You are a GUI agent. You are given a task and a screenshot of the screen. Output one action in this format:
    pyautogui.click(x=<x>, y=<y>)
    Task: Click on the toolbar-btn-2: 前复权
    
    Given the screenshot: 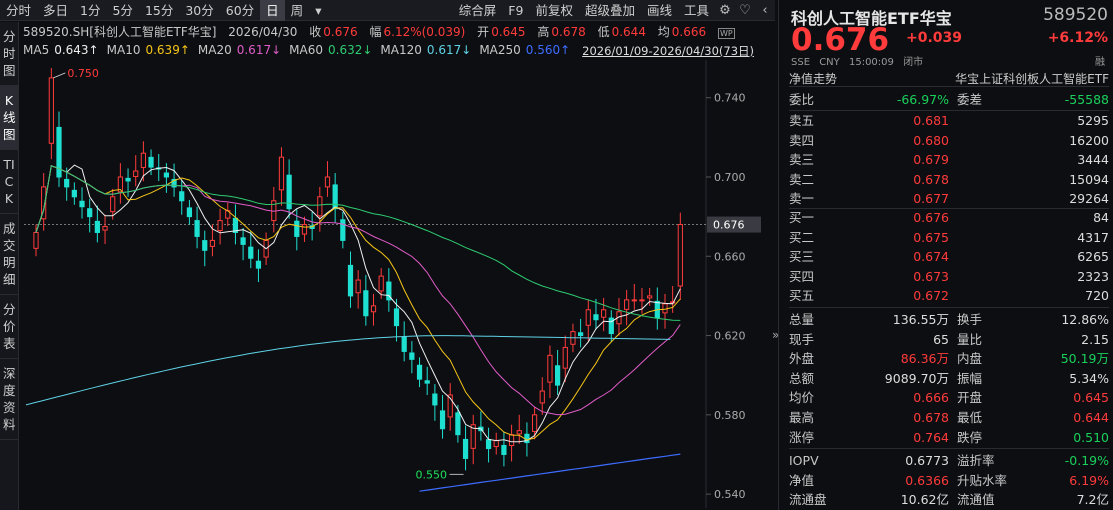 What is the action you would take?
    pyautogui.click(x=554, y=10)
    